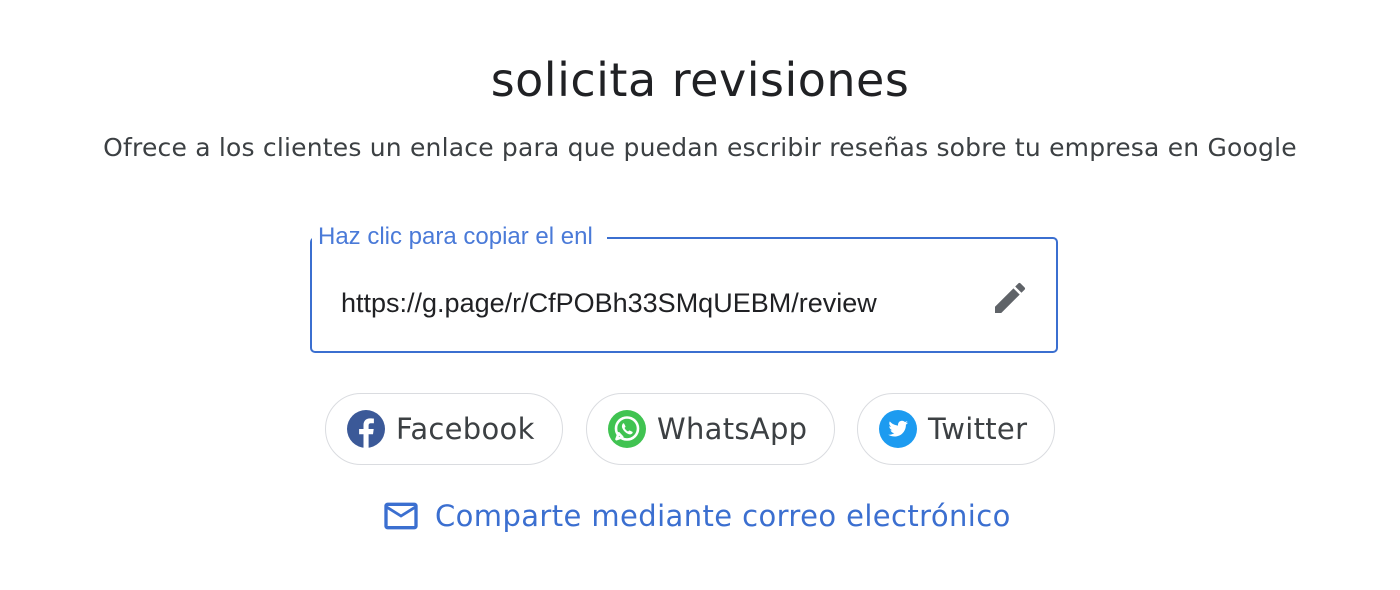 This screenshot has height=590, width=1400. Describe the element at coordinates (459, 237) in the screenshot. I see `review-link-field-label: Haz clic para copiar el enl` at that location.